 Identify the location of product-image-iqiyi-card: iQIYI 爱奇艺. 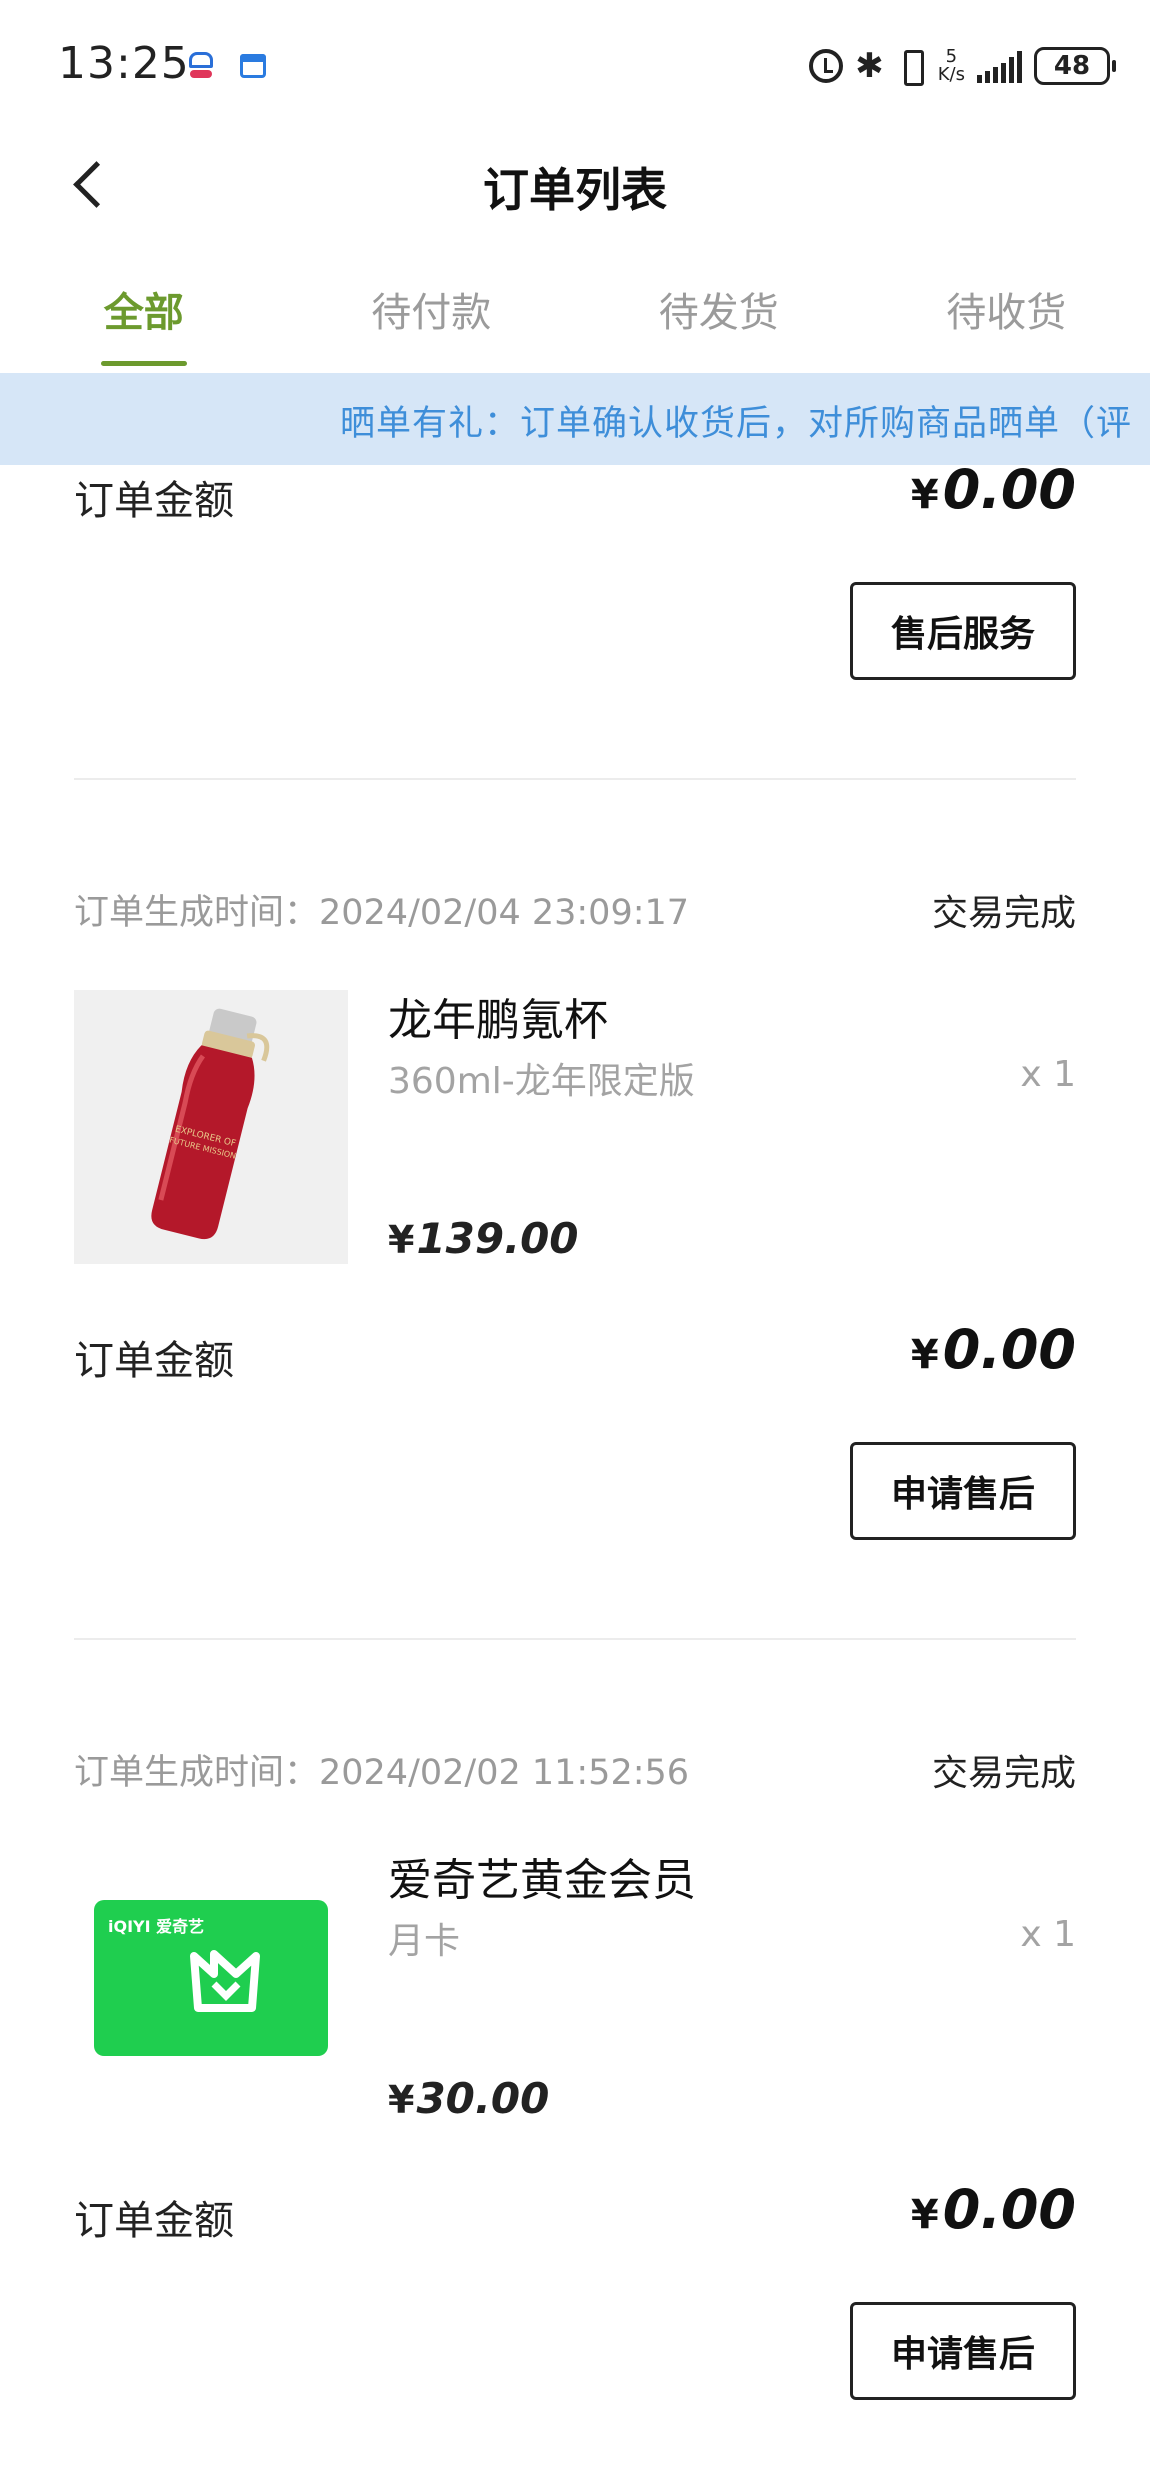
(211, 1987).